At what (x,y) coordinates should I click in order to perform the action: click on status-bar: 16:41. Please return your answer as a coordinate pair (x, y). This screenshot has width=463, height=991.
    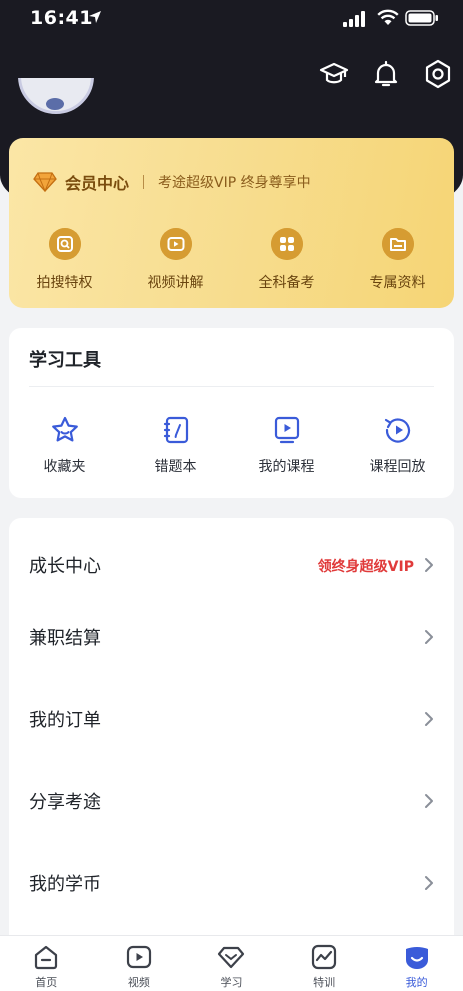
    Looking at the image, I should click on (231, 20).